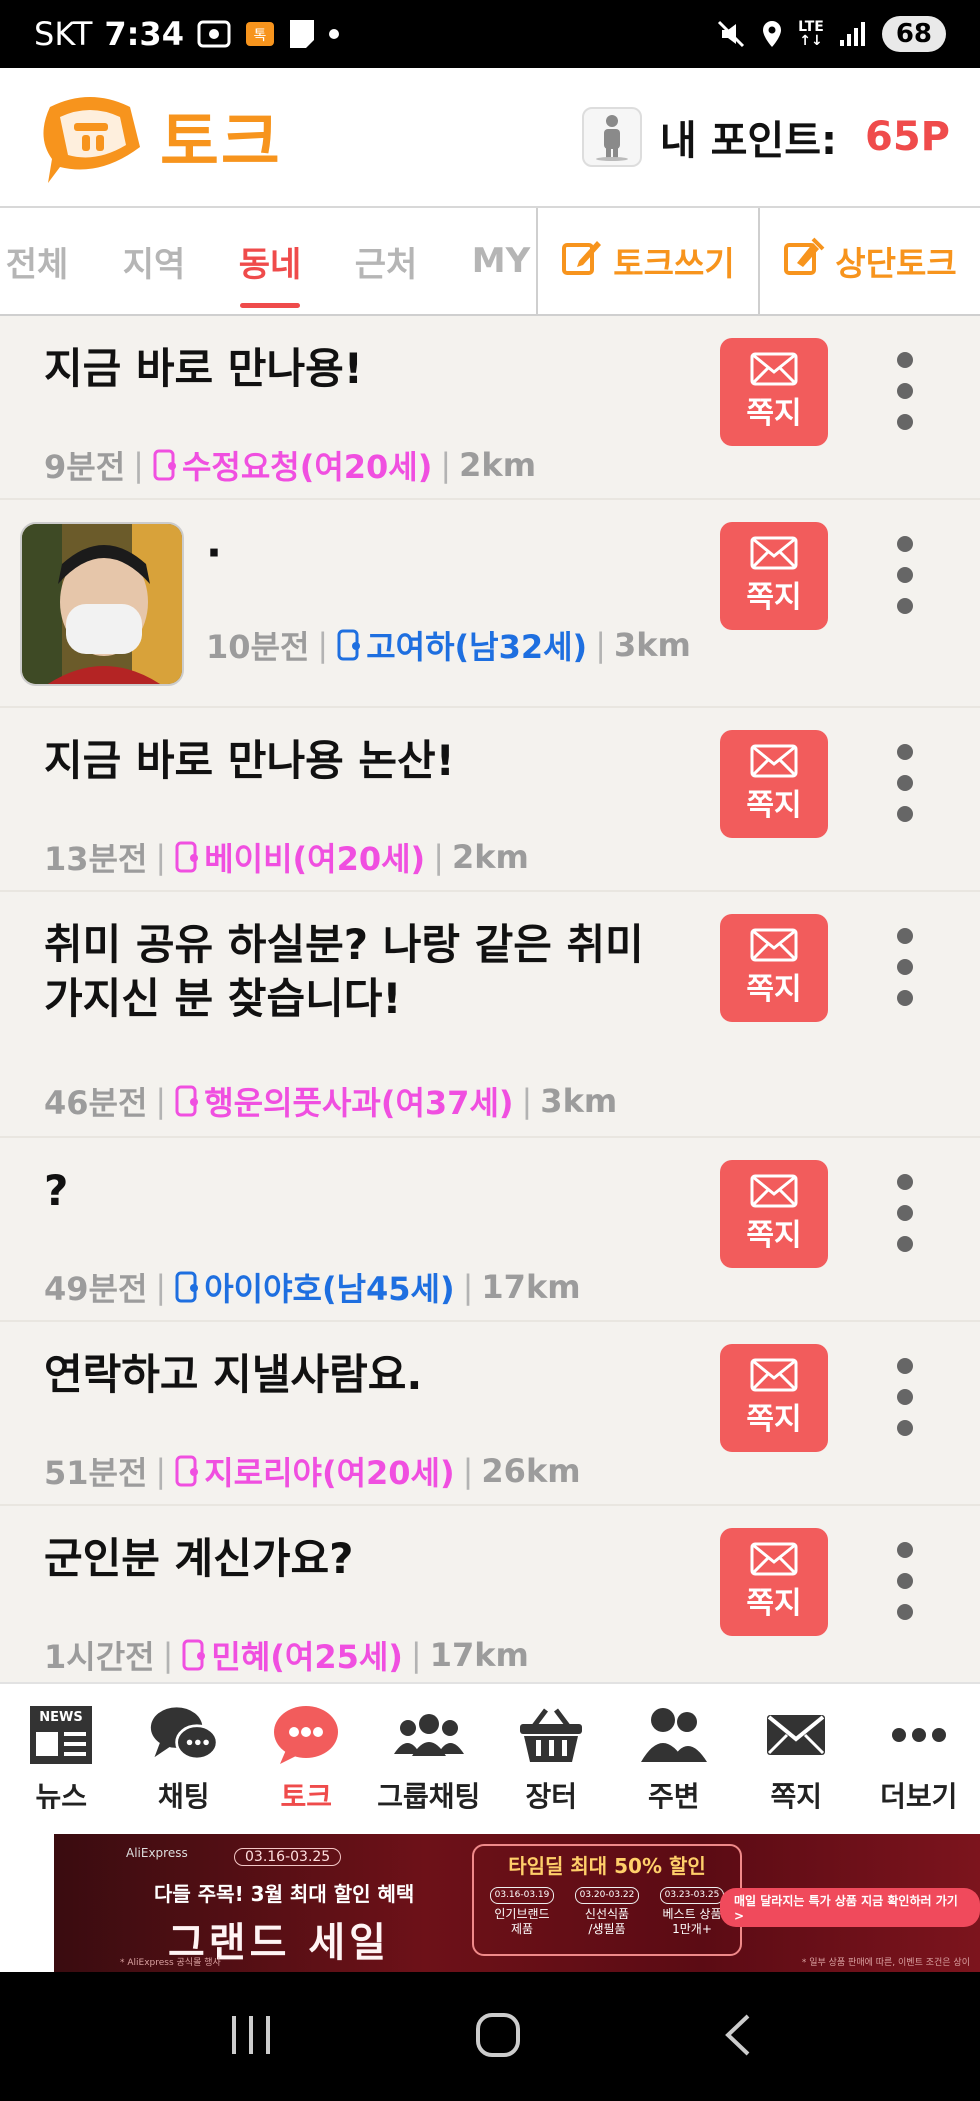 The width and height of the screenshot is (980, 2101). I want to click on logo-mark-icon, so click(90, 137).